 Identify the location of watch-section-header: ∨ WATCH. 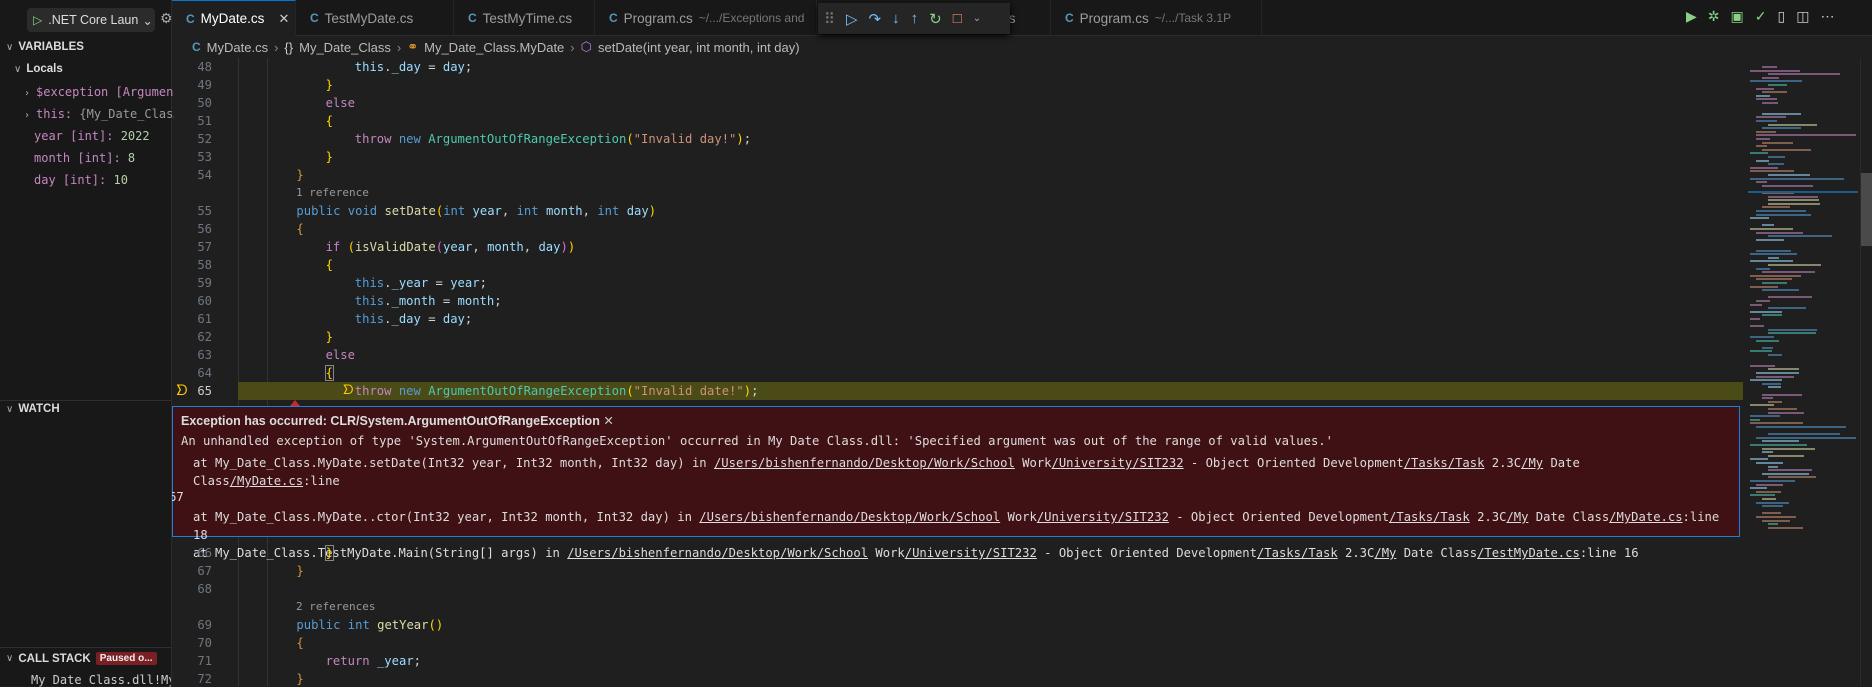
(33, 409).